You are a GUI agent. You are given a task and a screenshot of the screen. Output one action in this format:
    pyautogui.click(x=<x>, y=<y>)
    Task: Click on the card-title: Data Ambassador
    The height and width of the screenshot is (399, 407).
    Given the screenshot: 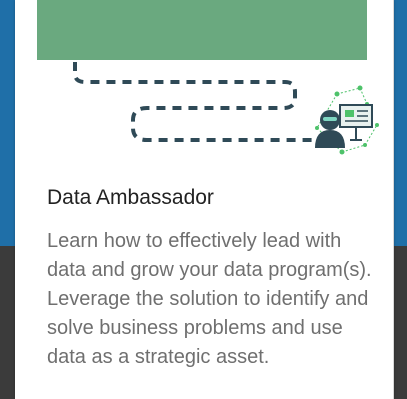 What is the action you would take?
    pyautogui.click(x=130, y=197)
    